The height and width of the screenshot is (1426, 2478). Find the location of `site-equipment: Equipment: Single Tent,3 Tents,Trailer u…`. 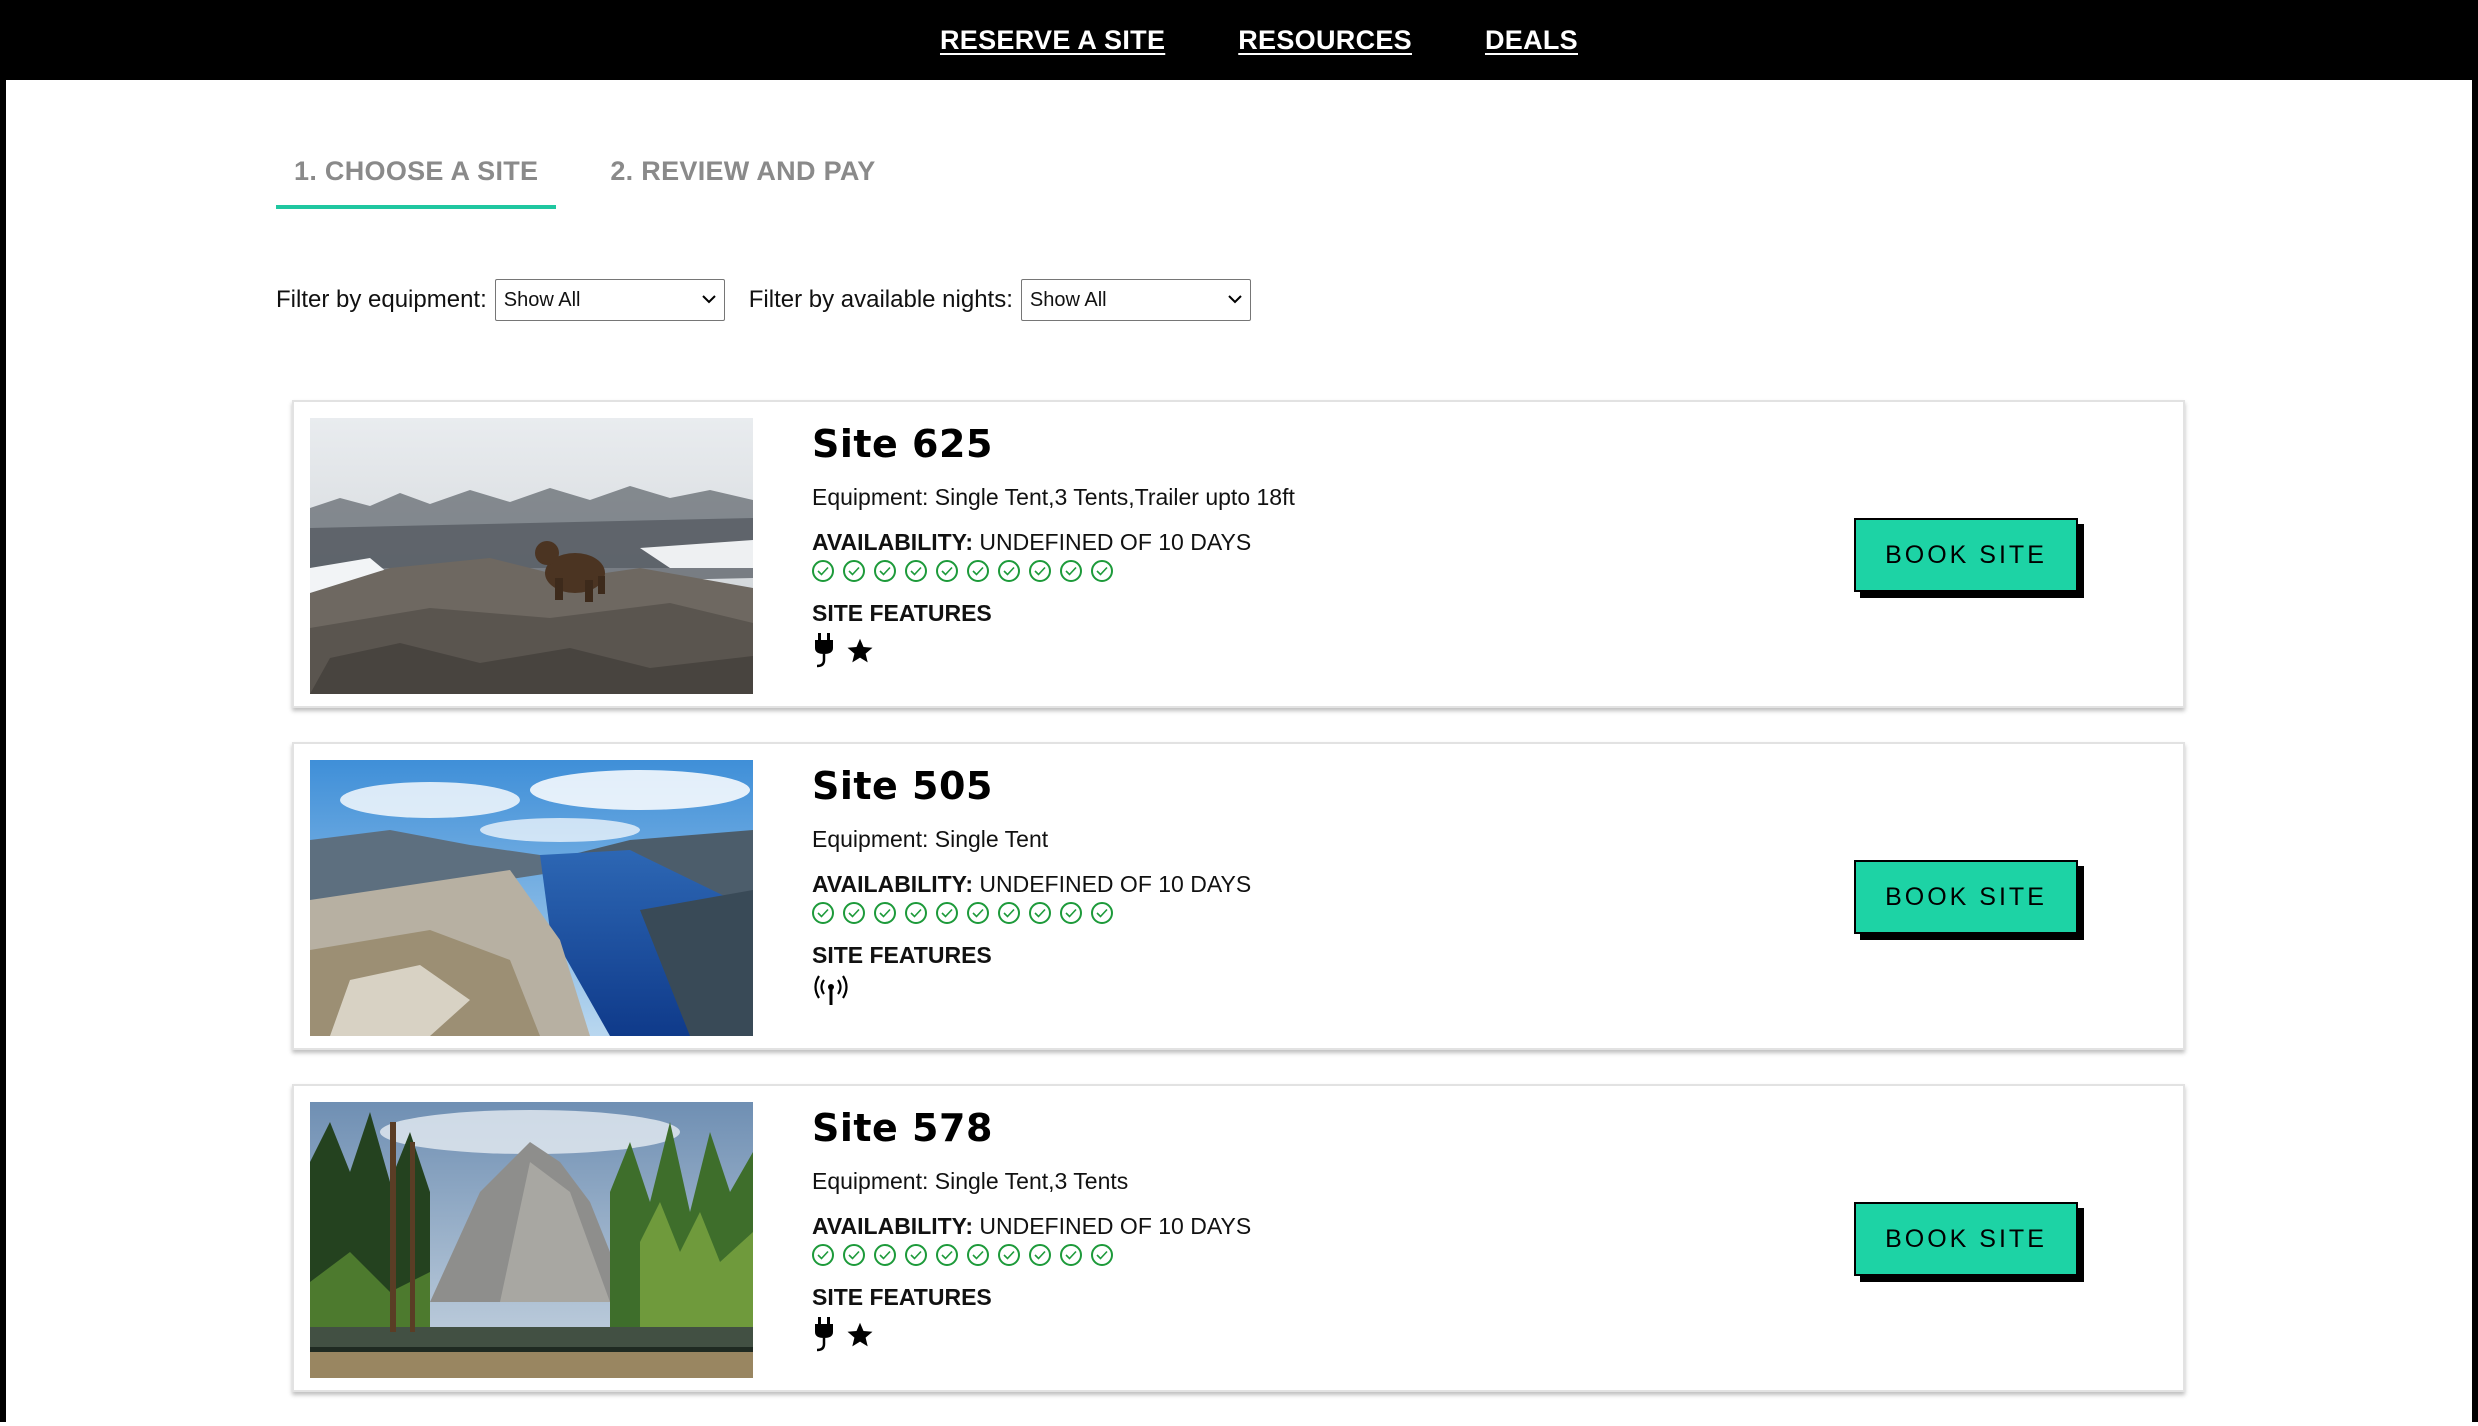

site-equipment: Equipment: Single Tent,3 Tents,Trailer u… is located at coordinates (1053, 497).